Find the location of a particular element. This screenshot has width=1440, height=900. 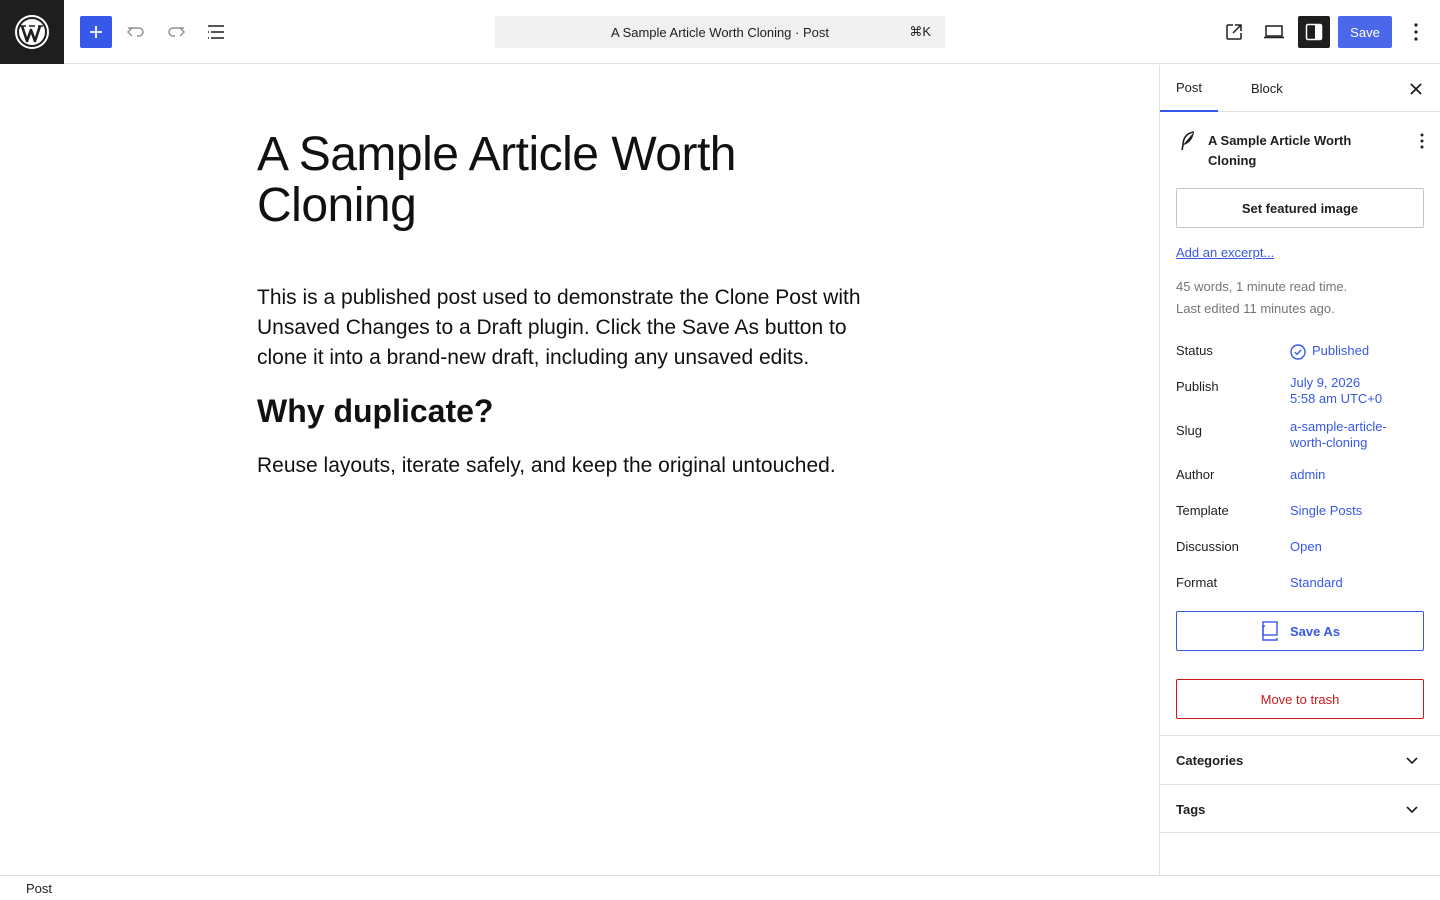

post-card-title: A Sample Article Worth Cloning is located at coordinates (1280, 150).